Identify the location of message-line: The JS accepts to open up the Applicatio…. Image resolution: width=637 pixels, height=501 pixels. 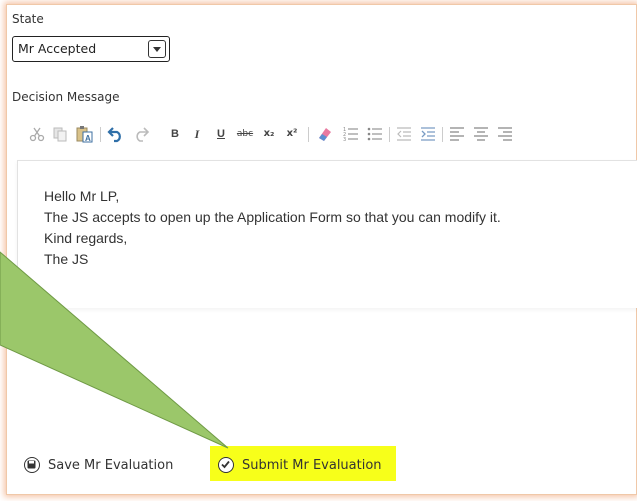
(272, 217).